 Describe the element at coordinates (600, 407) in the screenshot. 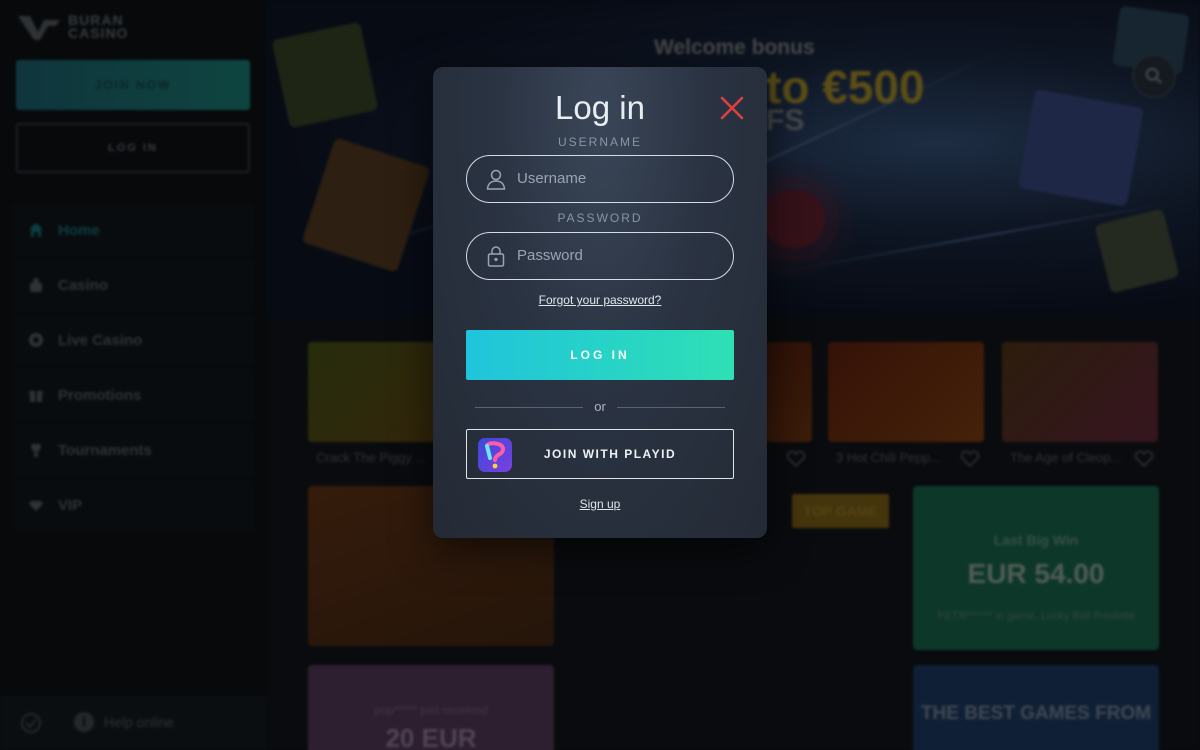

I see `or-divider: or` at that location.